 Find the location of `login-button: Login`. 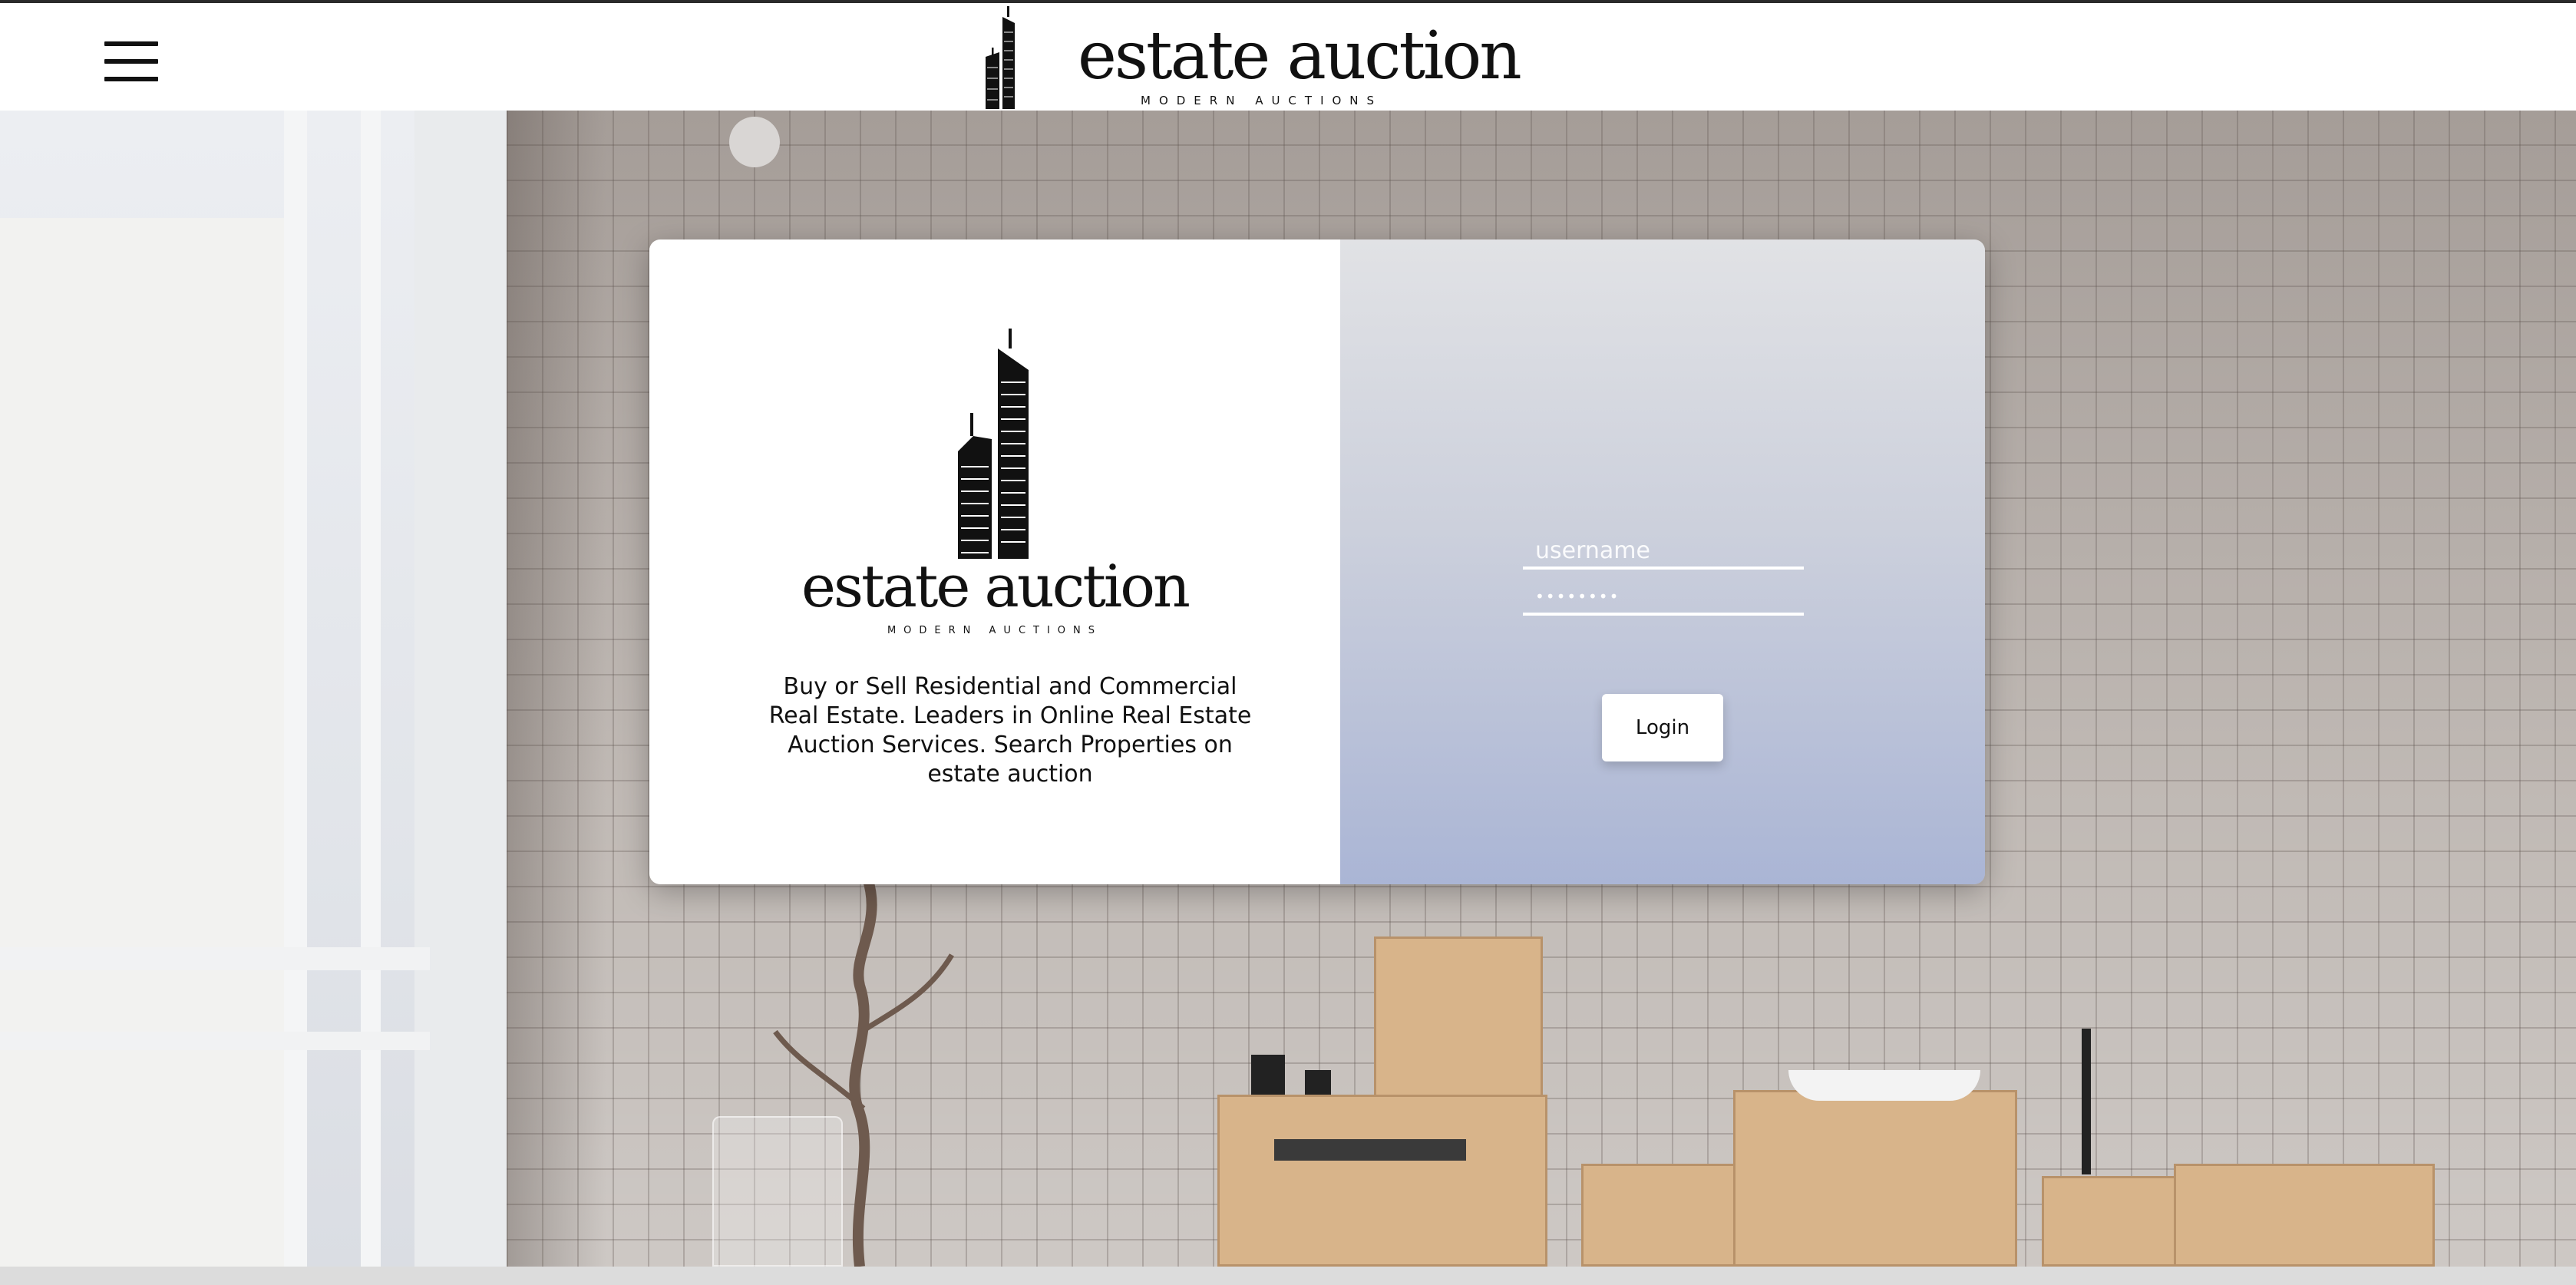

login-button: Login is located at coordinates (1662, 727).